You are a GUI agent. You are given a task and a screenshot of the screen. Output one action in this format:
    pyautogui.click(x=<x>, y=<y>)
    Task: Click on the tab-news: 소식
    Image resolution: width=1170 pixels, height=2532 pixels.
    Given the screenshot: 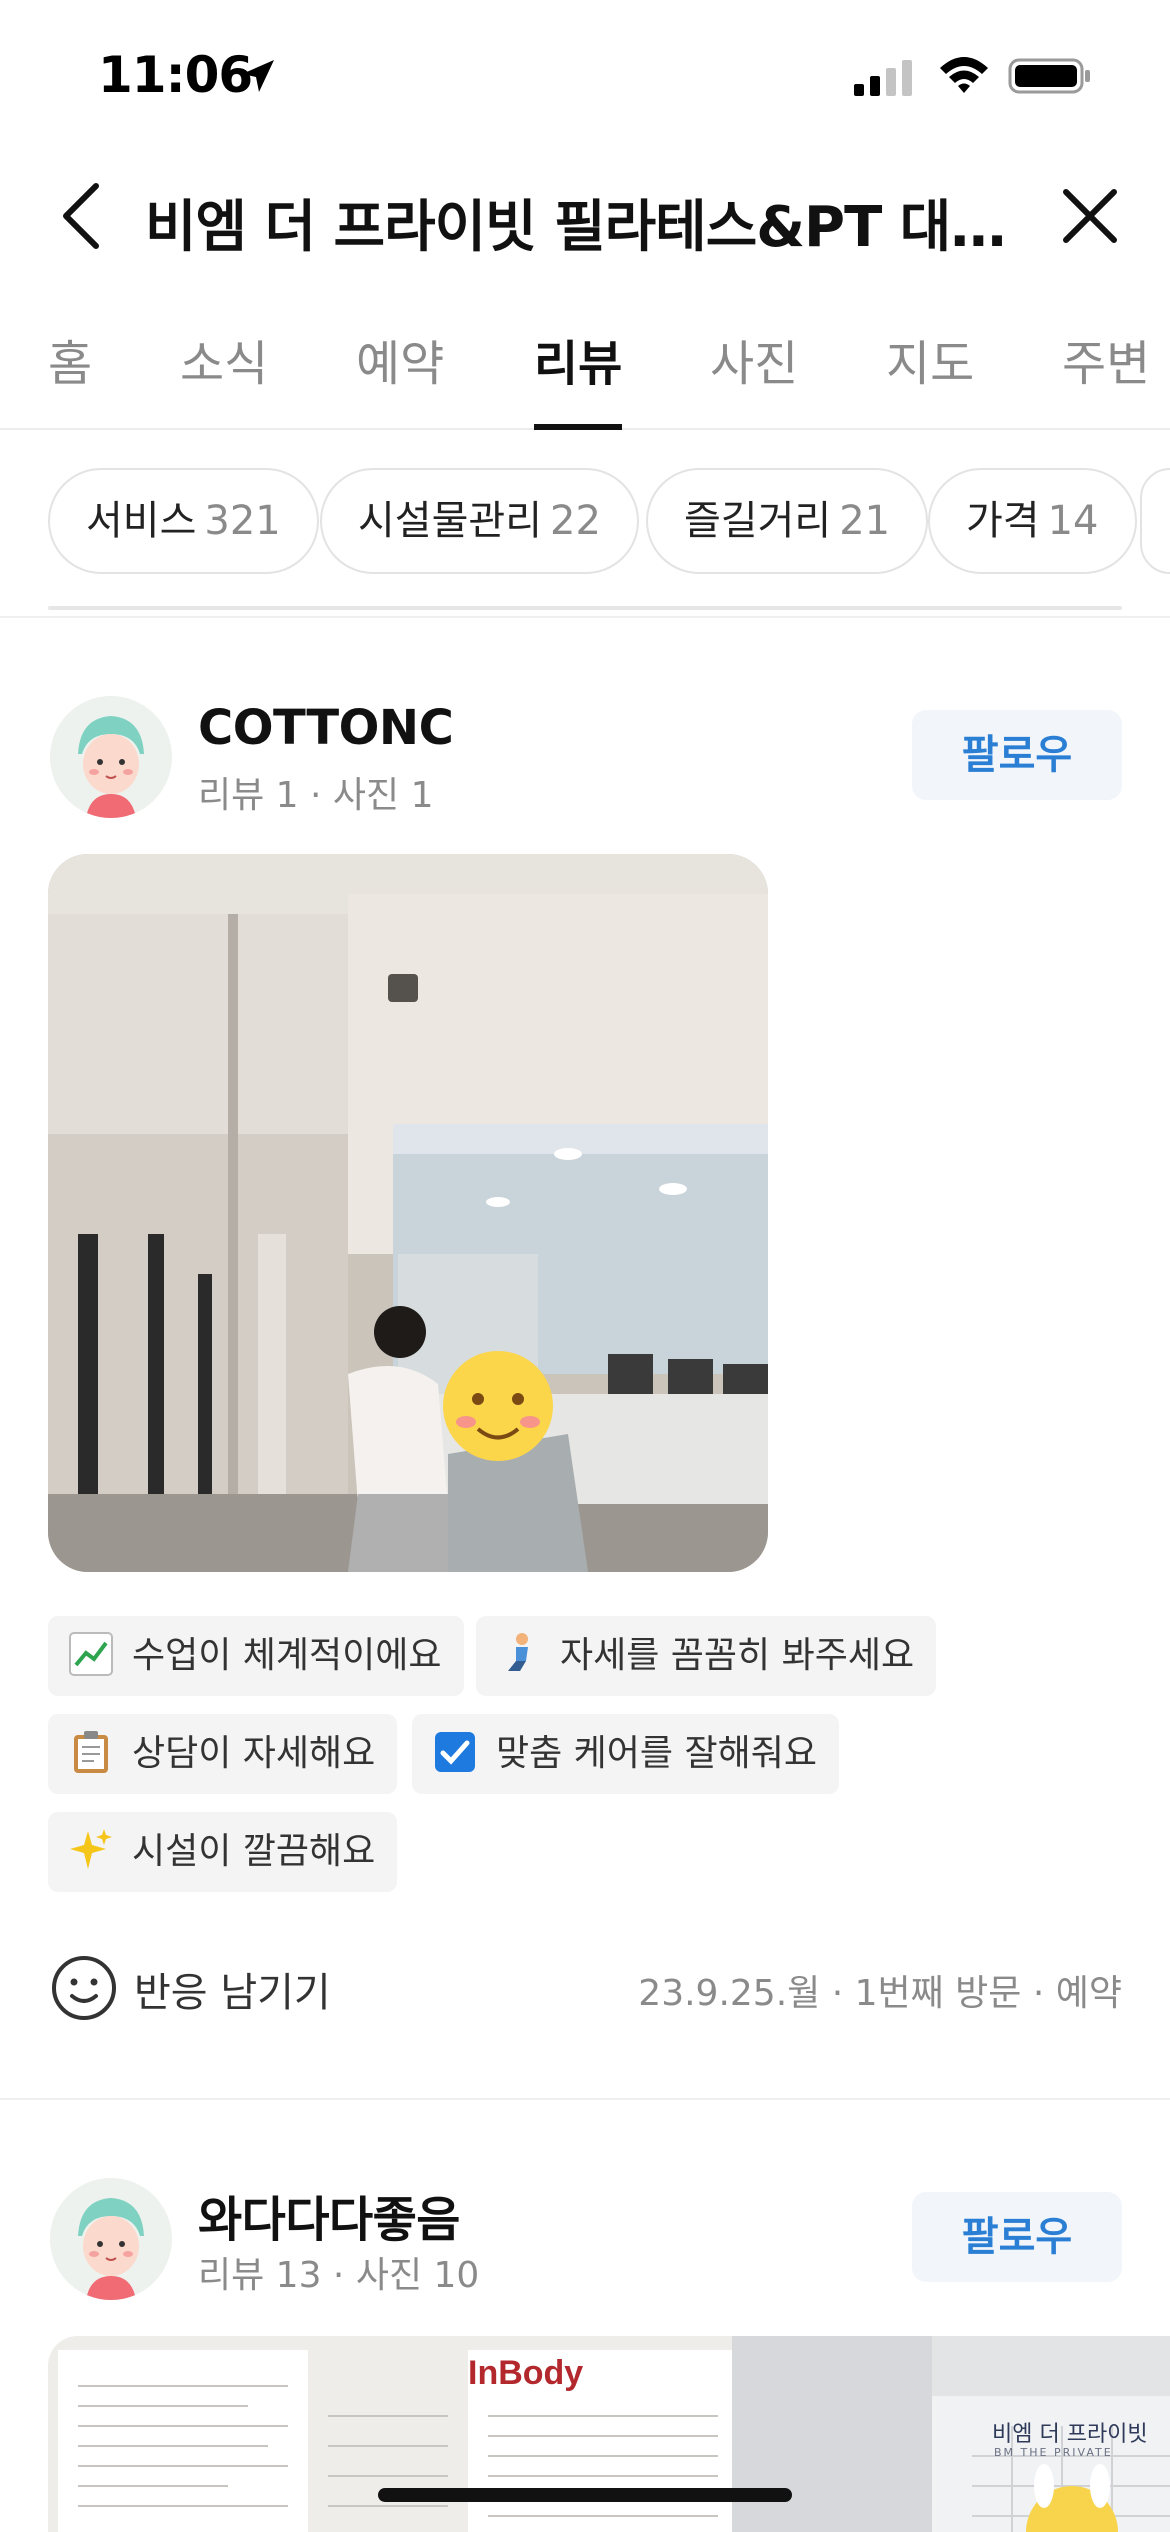 What is the action you would take?
    pyautogui.click(x=224, y=359)
    